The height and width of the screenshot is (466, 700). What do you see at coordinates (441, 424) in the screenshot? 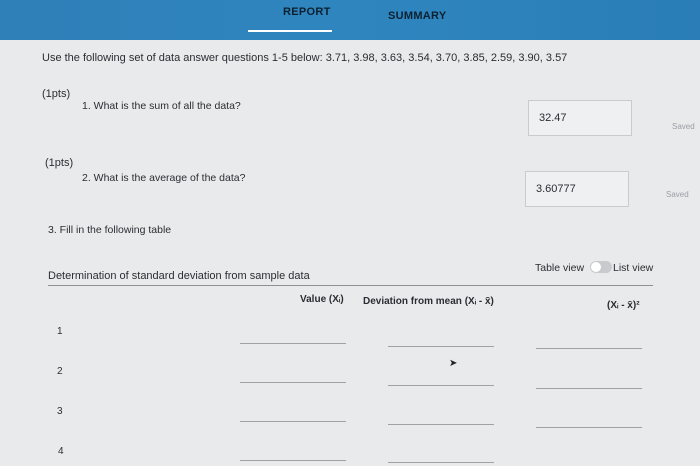
I see `row3-deviation-input` at bounding box center [441, 424].